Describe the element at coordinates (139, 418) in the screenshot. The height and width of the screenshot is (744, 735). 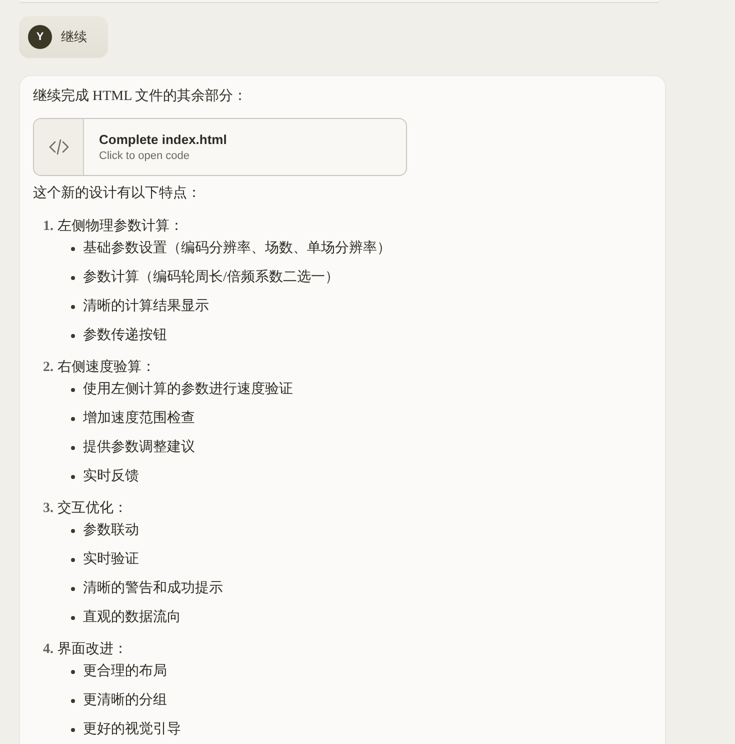
I see `list-item-text: 增加速度范围检查` at that location.